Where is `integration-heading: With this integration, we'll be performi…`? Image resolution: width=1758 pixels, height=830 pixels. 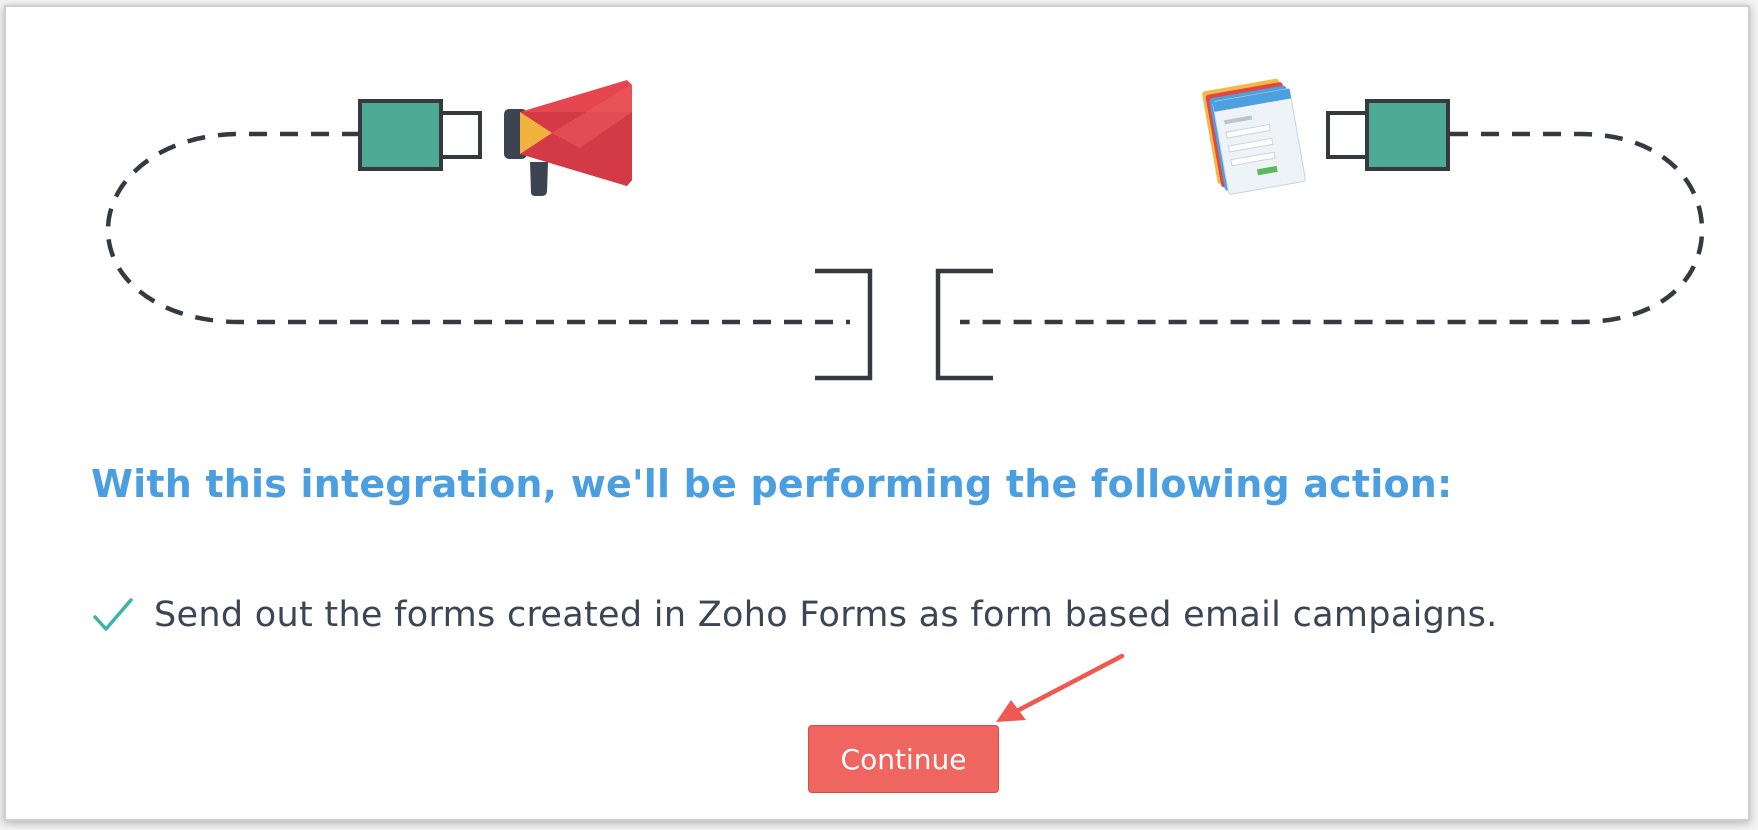
integration-heading: With this integration, we'll be performi… is located at coordinates (772, 484).